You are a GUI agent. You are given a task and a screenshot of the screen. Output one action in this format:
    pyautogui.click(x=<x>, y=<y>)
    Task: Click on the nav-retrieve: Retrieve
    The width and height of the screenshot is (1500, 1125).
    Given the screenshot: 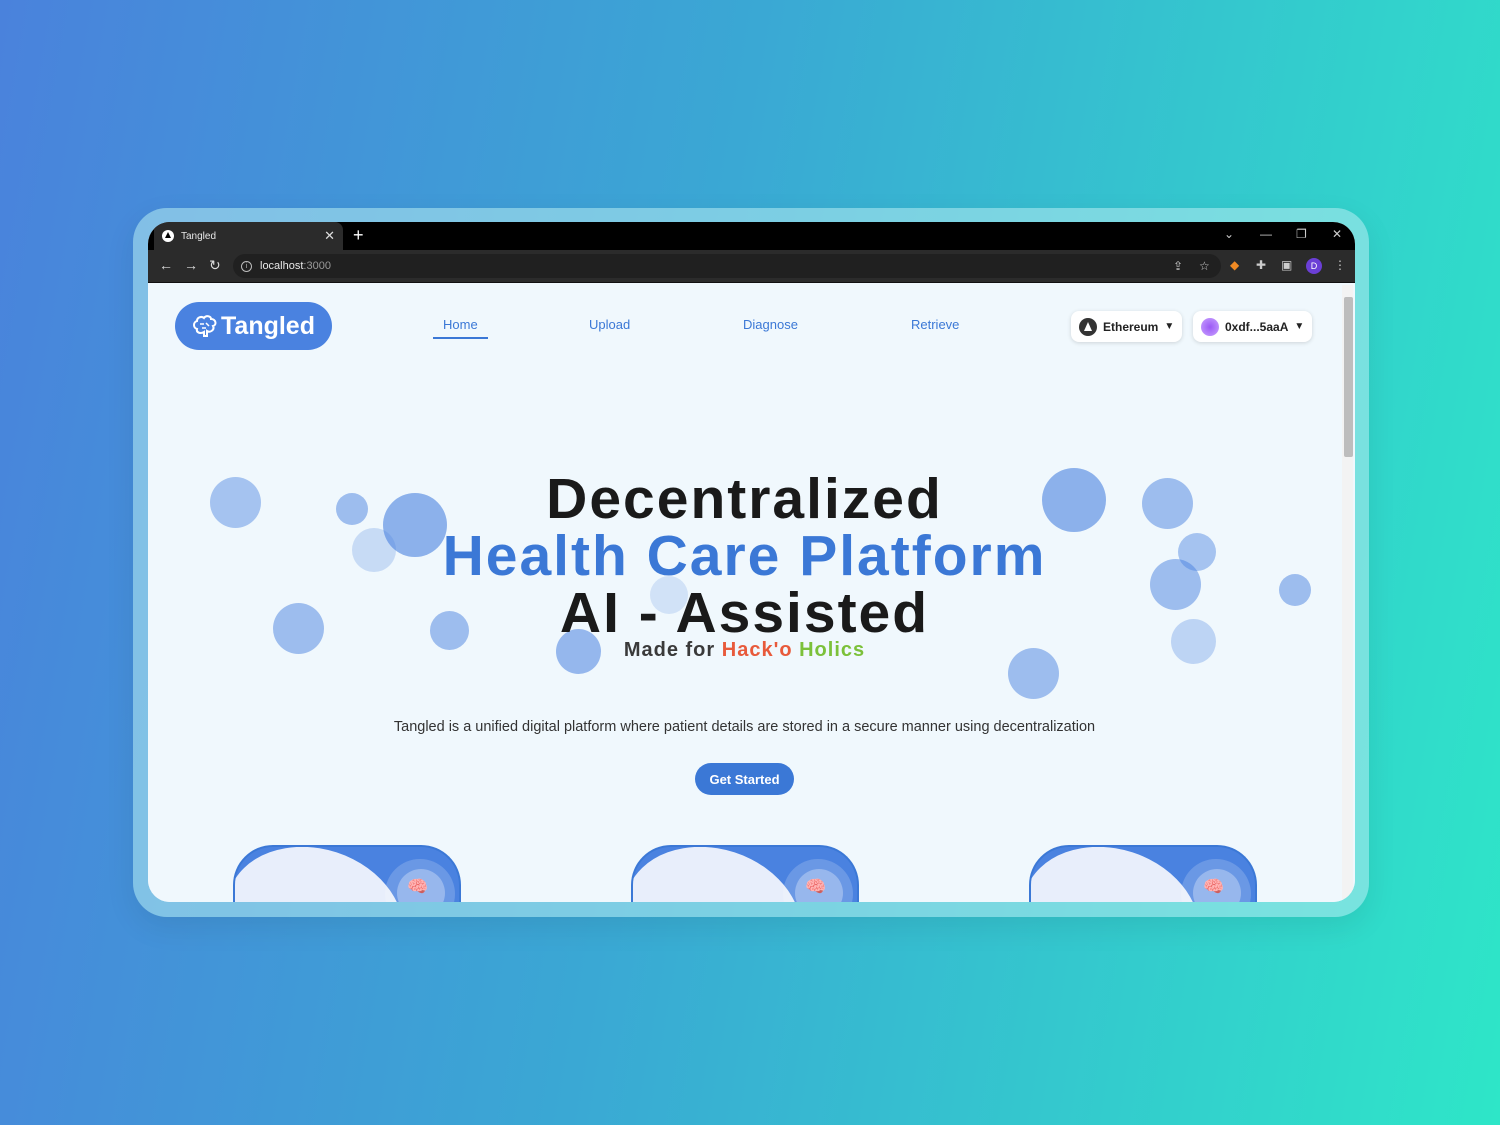 What is the action you would take?
    pyautogui.click(x=935, y=324)
    